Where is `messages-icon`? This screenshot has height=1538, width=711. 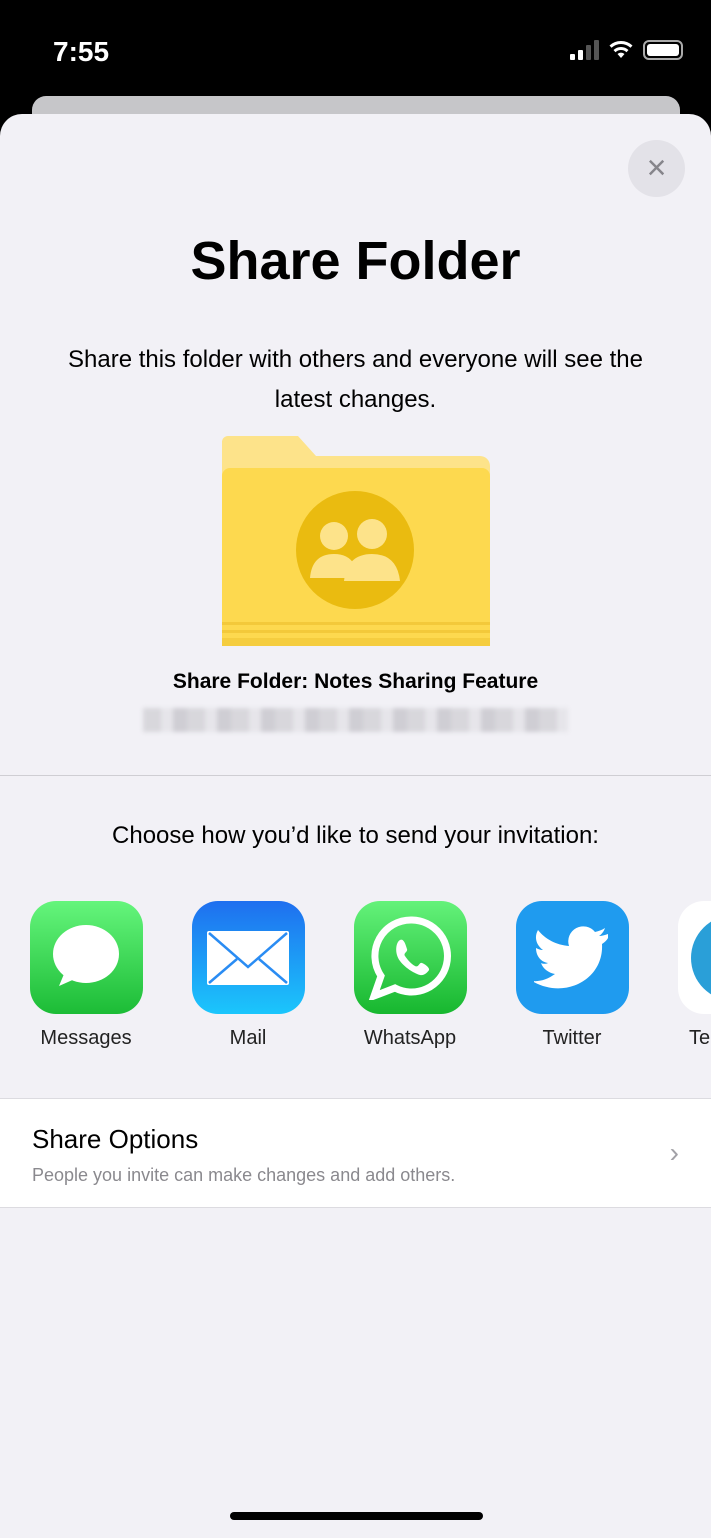
messages-icon is located at coordinates (86, 957).